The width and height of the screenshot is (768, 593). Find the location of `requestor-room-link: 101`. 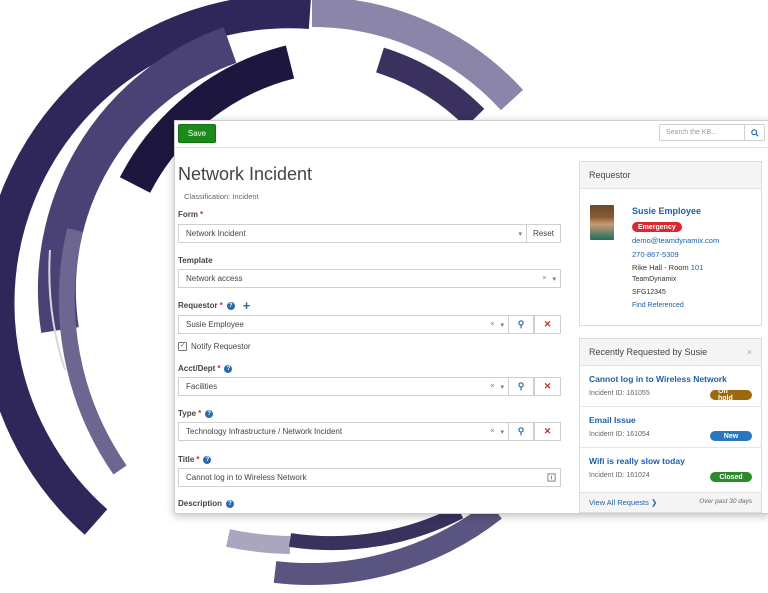

requestor-room-link: 101 is located at coordinates (697, 267).